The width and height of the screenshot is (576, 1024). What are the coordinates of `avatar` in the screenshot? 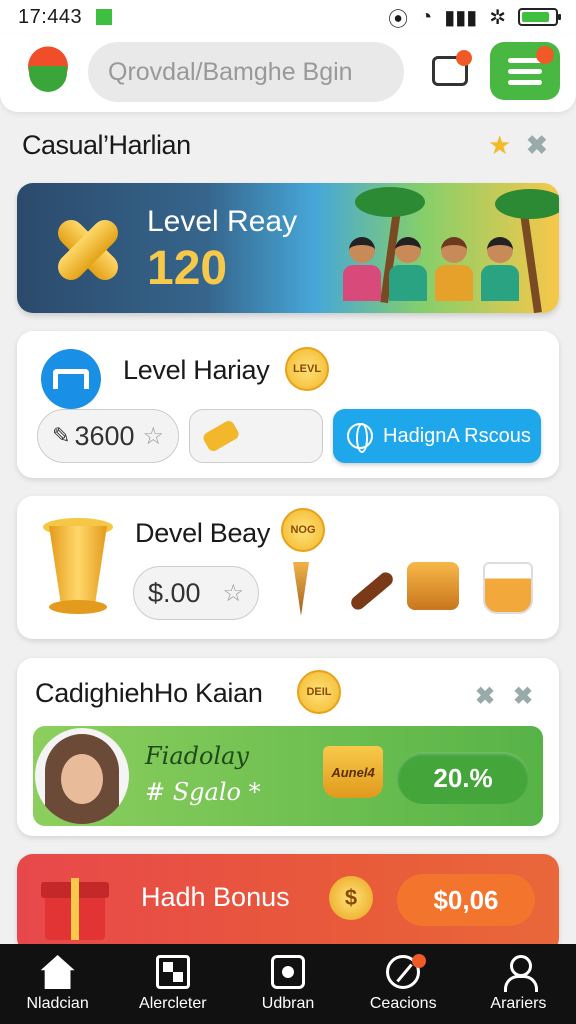 It's located at (82, 776).